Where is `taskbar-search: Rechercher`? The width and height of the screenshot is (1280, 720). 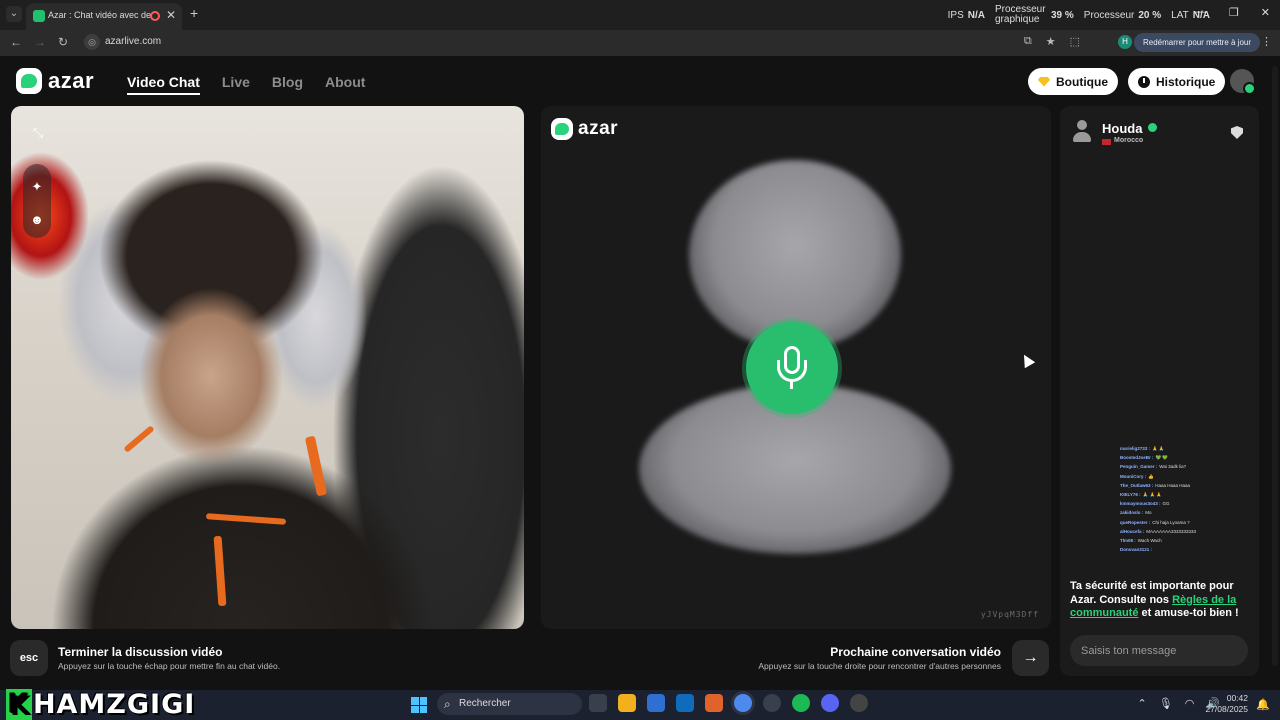 taskbar-search: Rechercher is located at coordinates (509, 704).